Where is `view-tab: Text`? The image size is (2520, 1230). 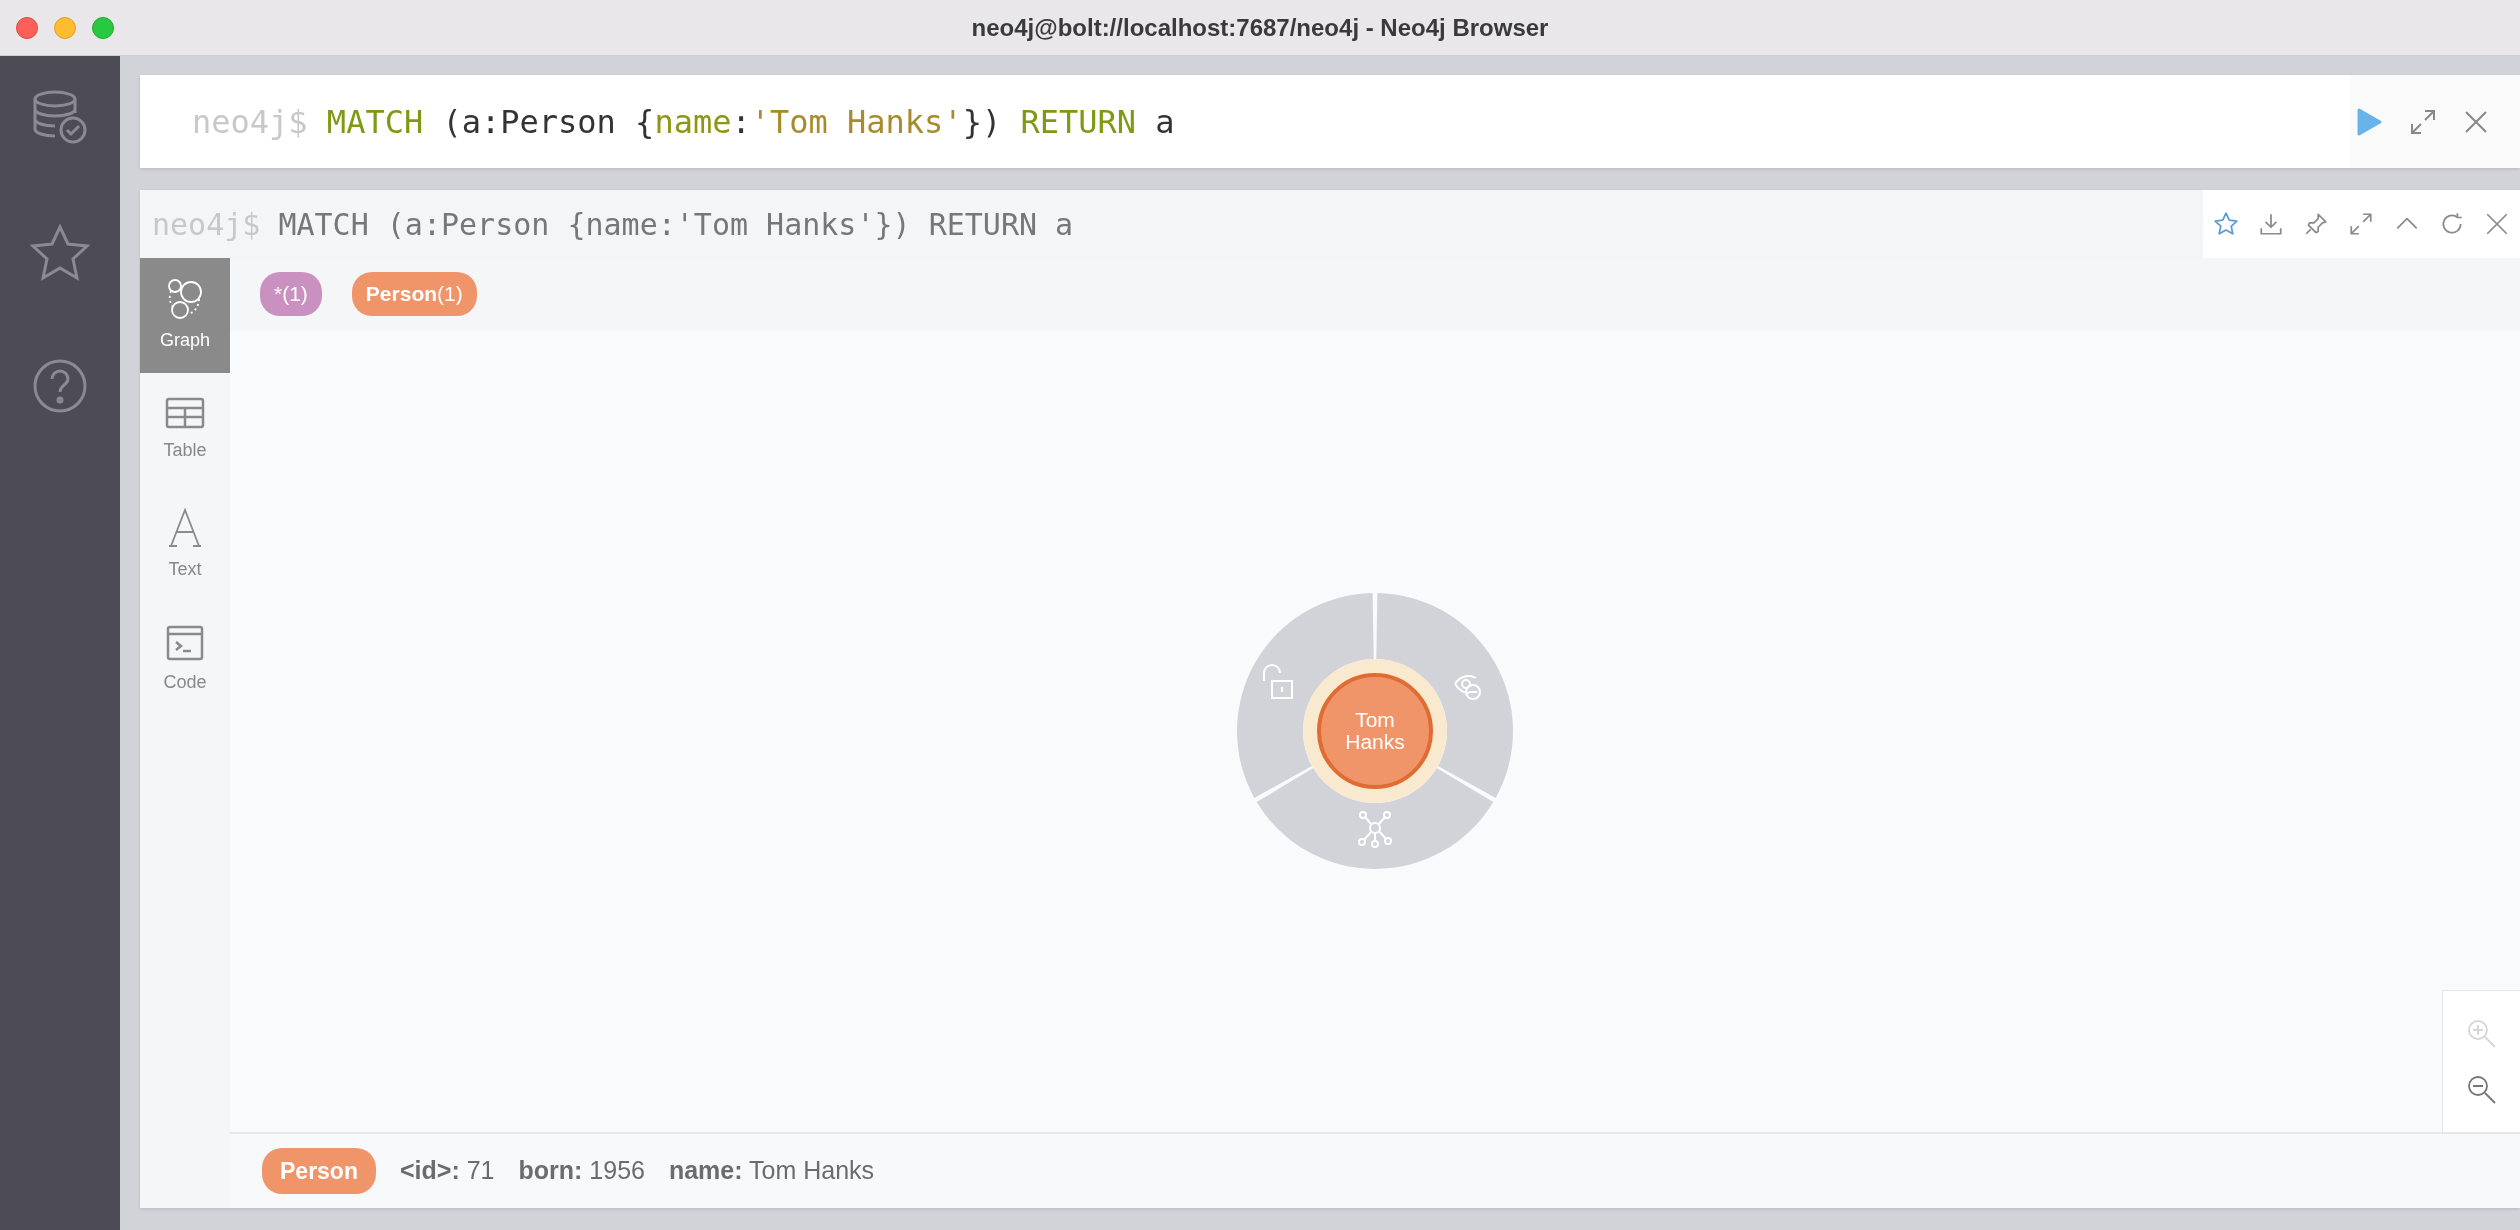
view-tab: Text is located at coordinates (185, 545).